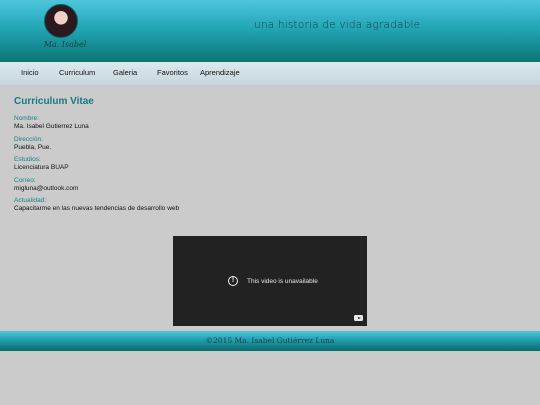  Describe the element at coordinates (30, 200) in the screenshot. I see `field-label-actualidad: Actualidad:` at that location.